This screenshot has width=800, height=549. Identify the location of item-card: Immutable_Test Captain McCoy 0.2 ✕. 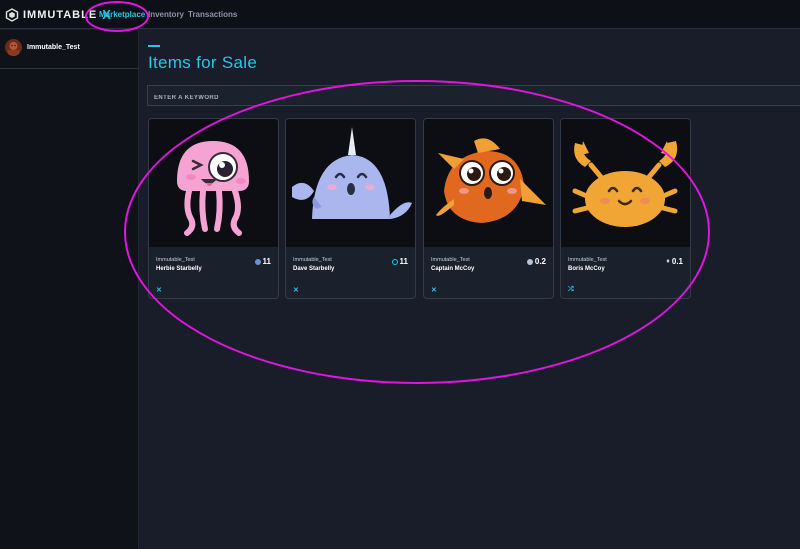
(488, 208).